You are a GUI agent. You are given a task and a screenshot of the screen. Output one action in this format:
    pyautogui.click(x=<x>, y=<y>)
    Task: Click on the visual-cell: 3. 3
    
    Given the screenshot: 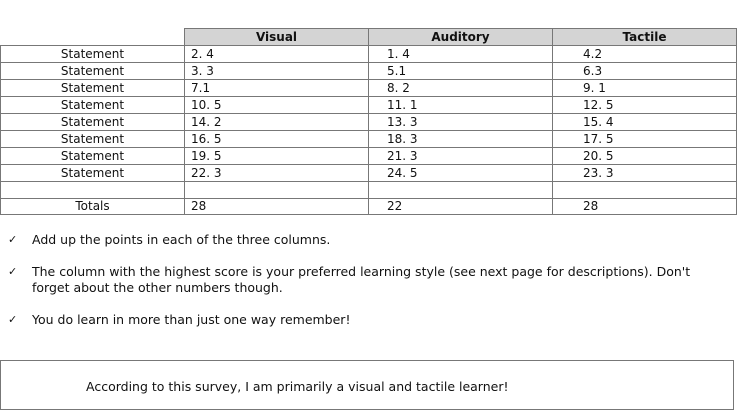 What is the action you would take?
    pyautogui.click(x=276, y=71)
    